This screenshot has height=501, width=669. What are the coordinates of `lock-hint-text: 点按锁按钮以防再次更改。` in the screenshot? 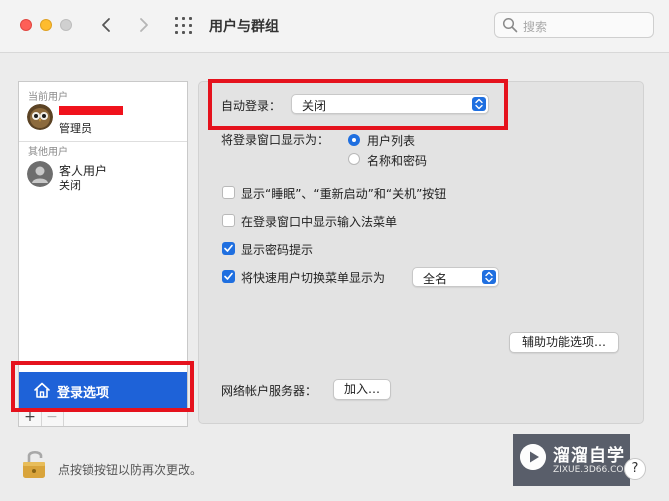 It's located at (130, 470).